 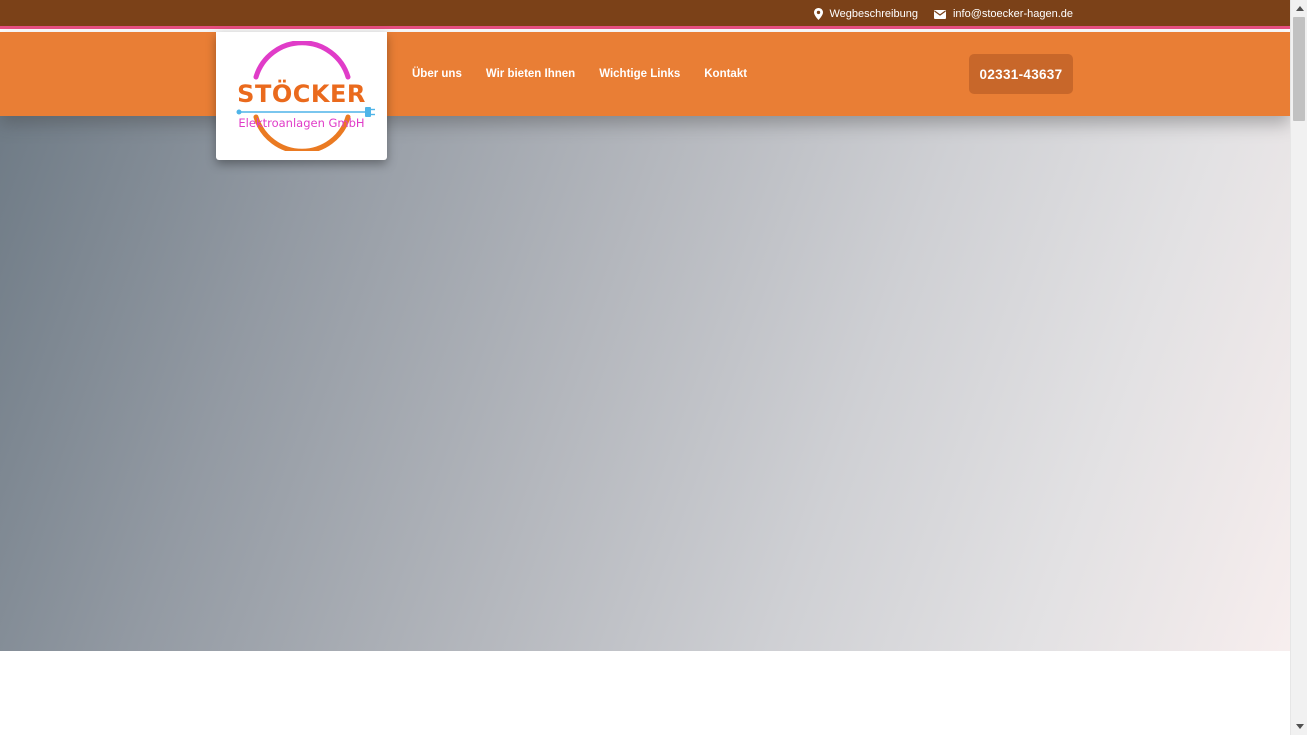 I want to click on directions-link: Wegbeschreibung, so click(x=865, y=14).